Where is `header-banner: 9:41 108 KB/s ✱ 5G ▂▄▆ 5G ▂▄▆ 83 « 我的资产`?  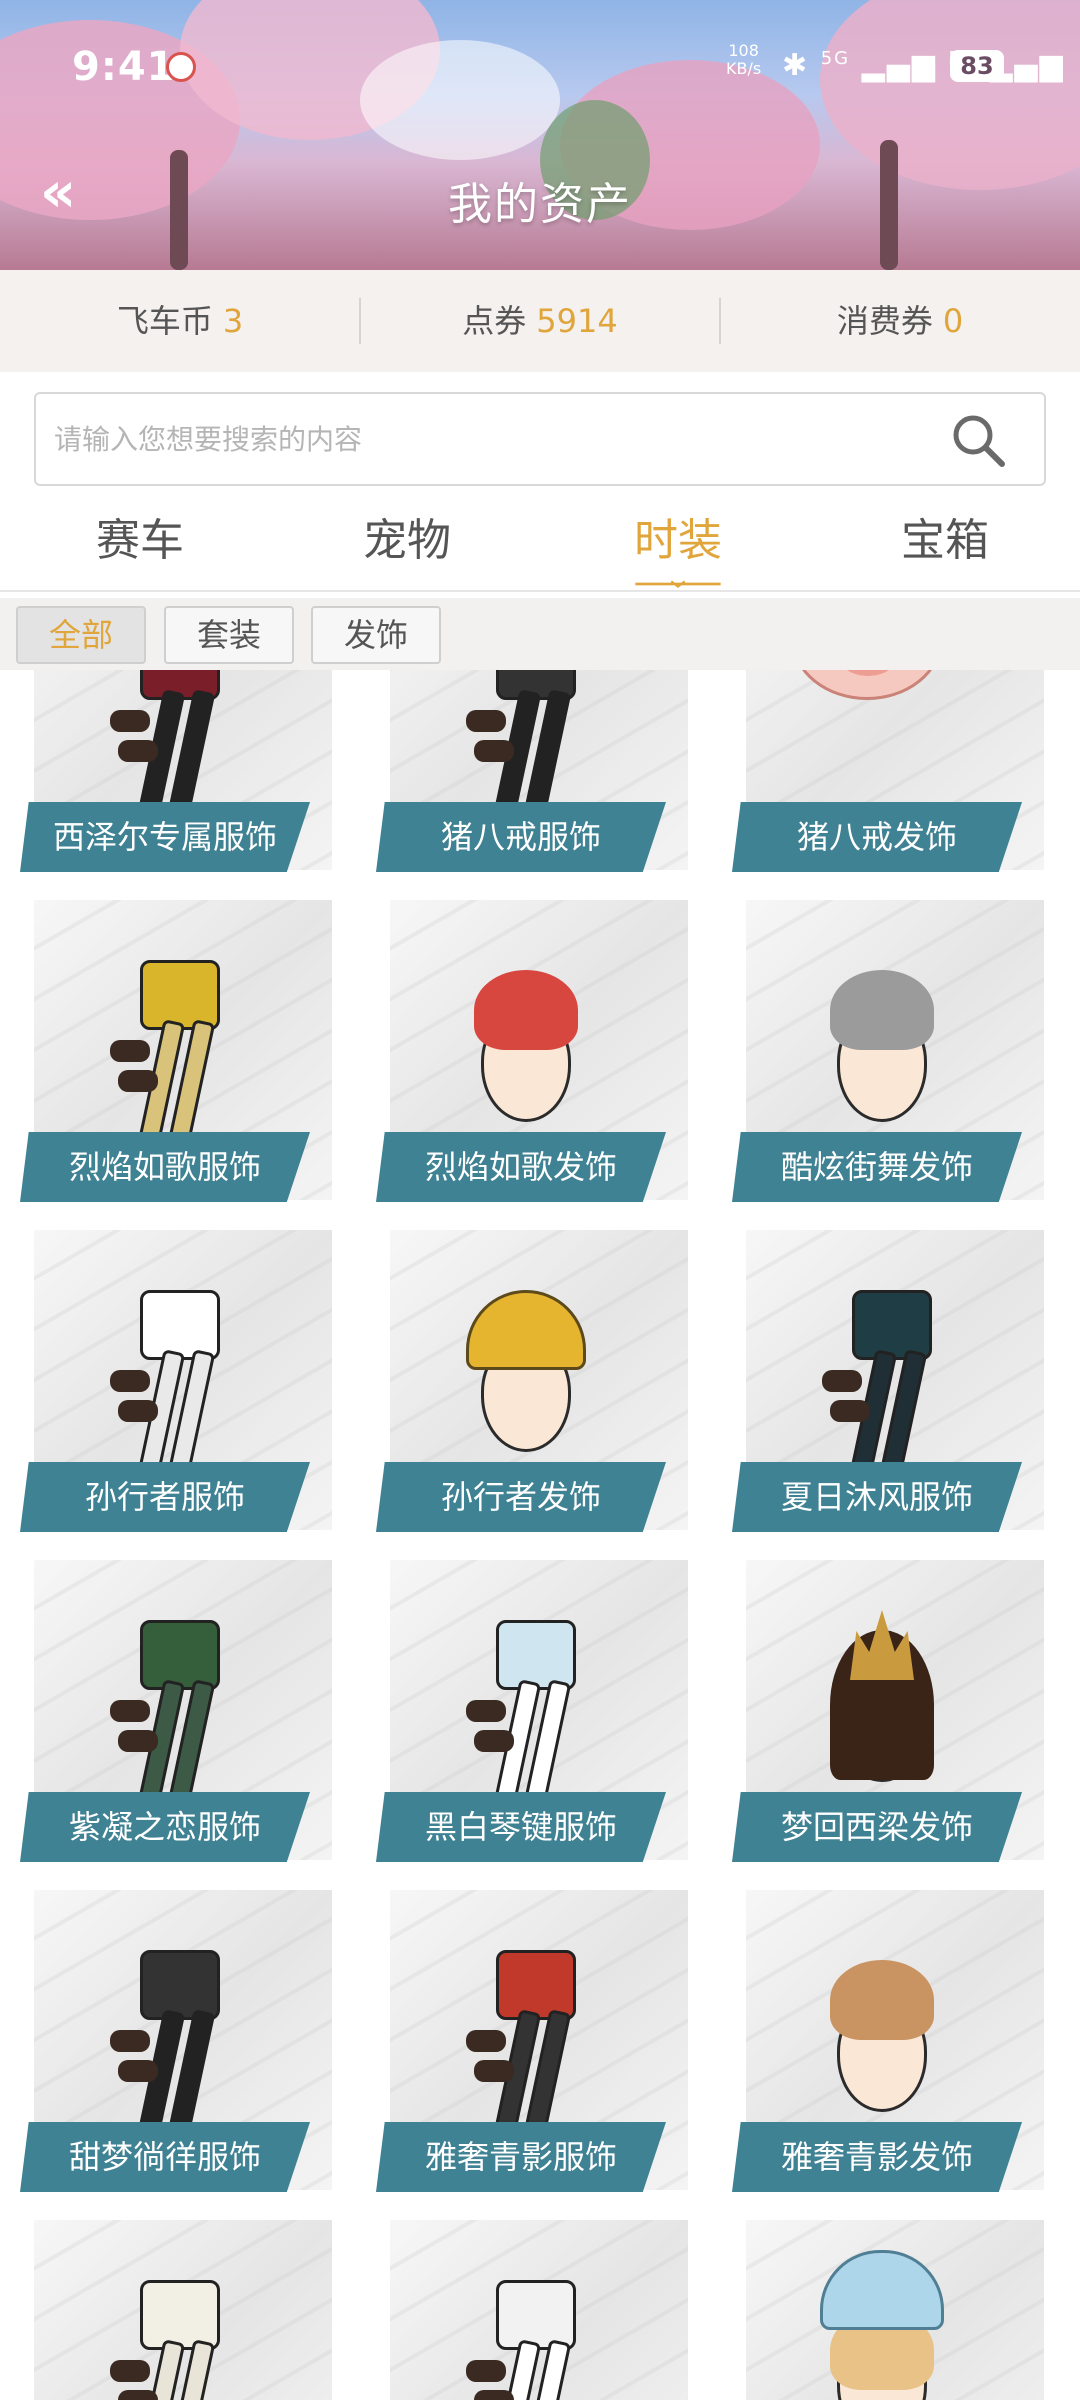 header-banner: 9:41 108 KB/s ✱ 5G ▂▄▆ 5G ▂▄▆ 83 « 我的资产 is located at coordinates (540, 135).